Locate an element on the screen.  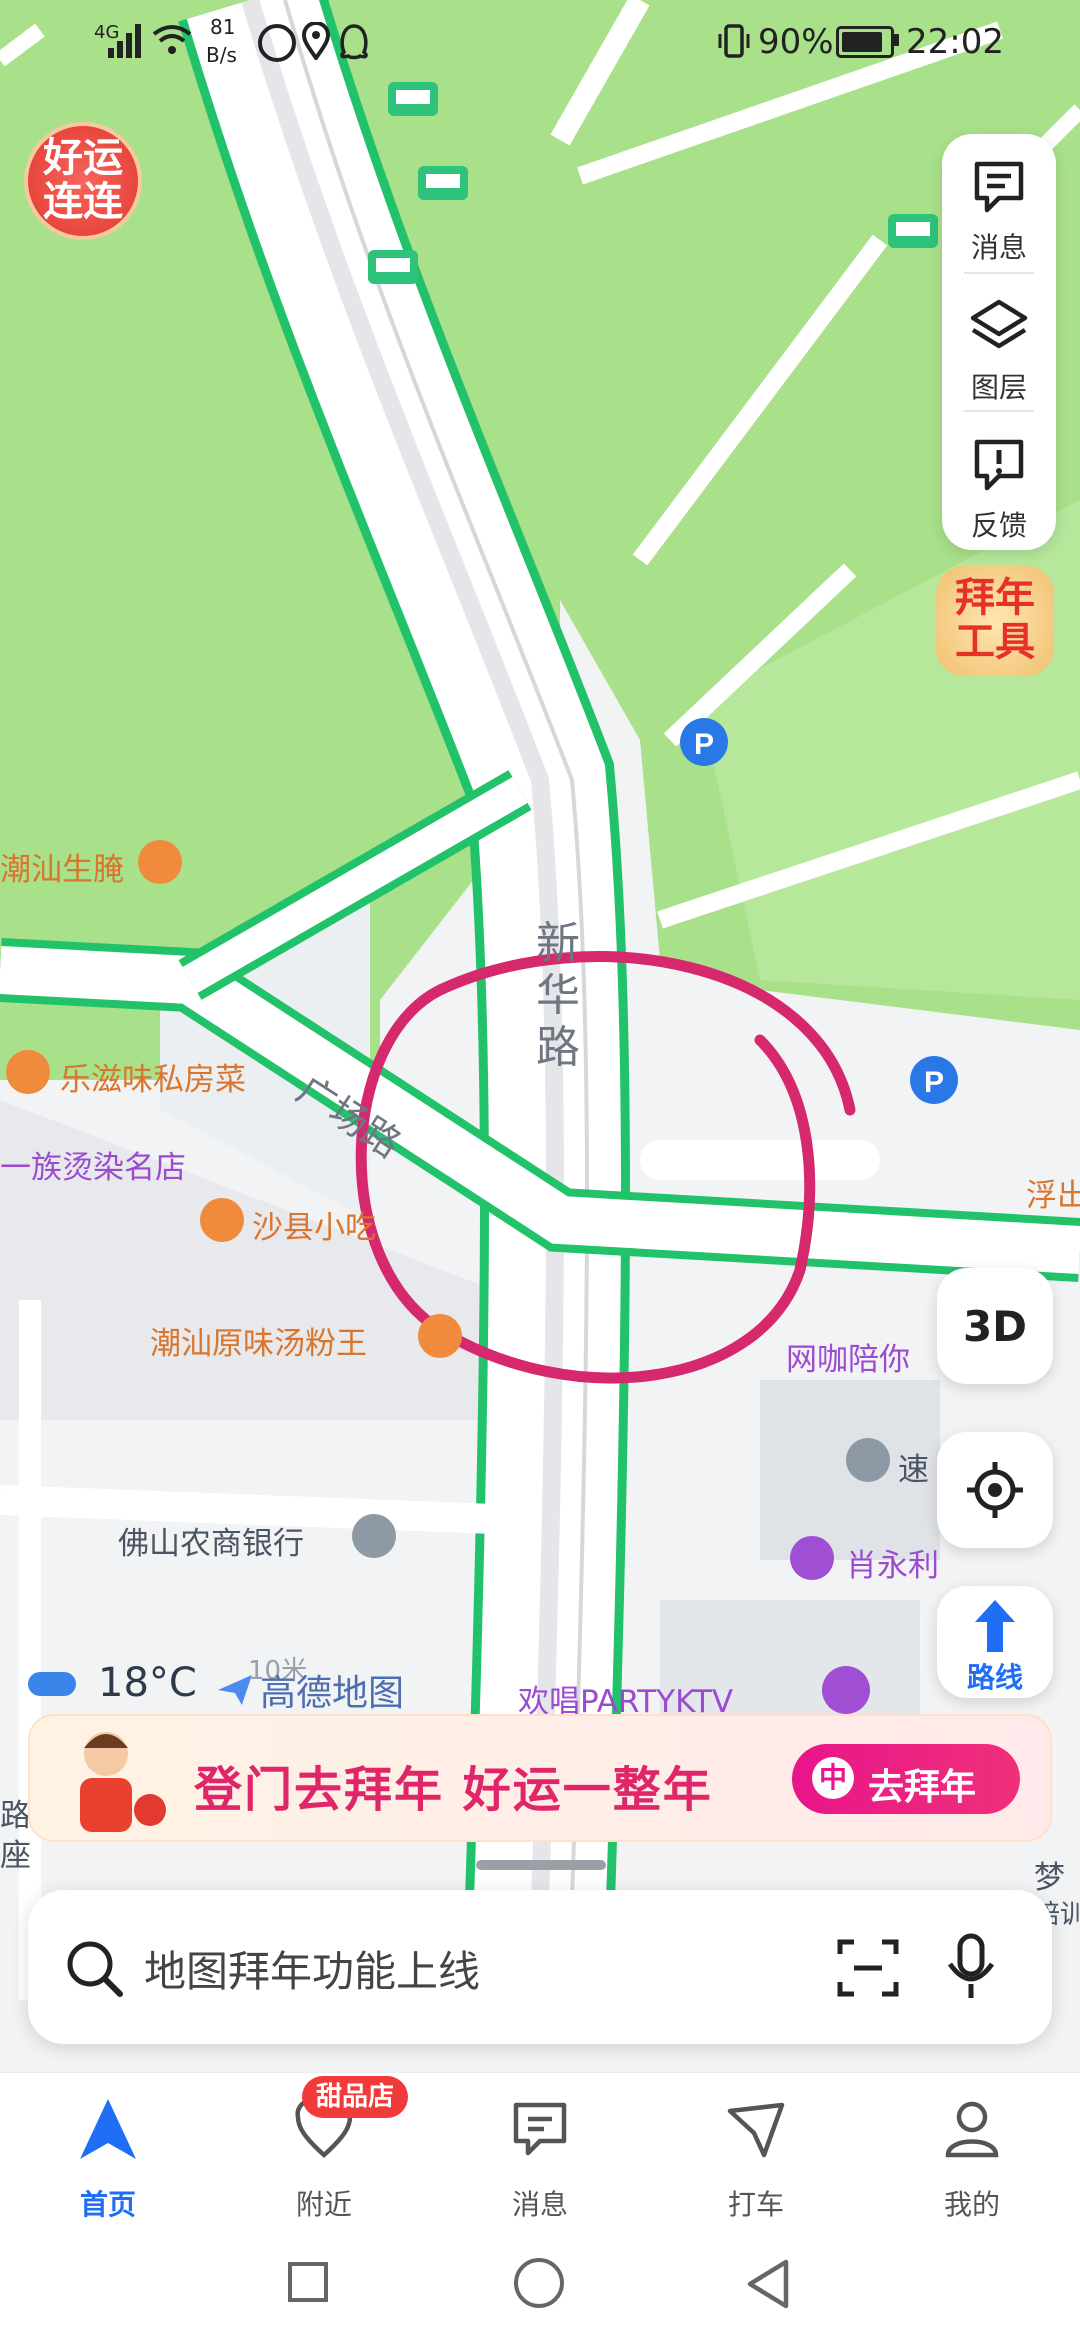
feedback-button: 反馈 is located at coordinates (999, 480).